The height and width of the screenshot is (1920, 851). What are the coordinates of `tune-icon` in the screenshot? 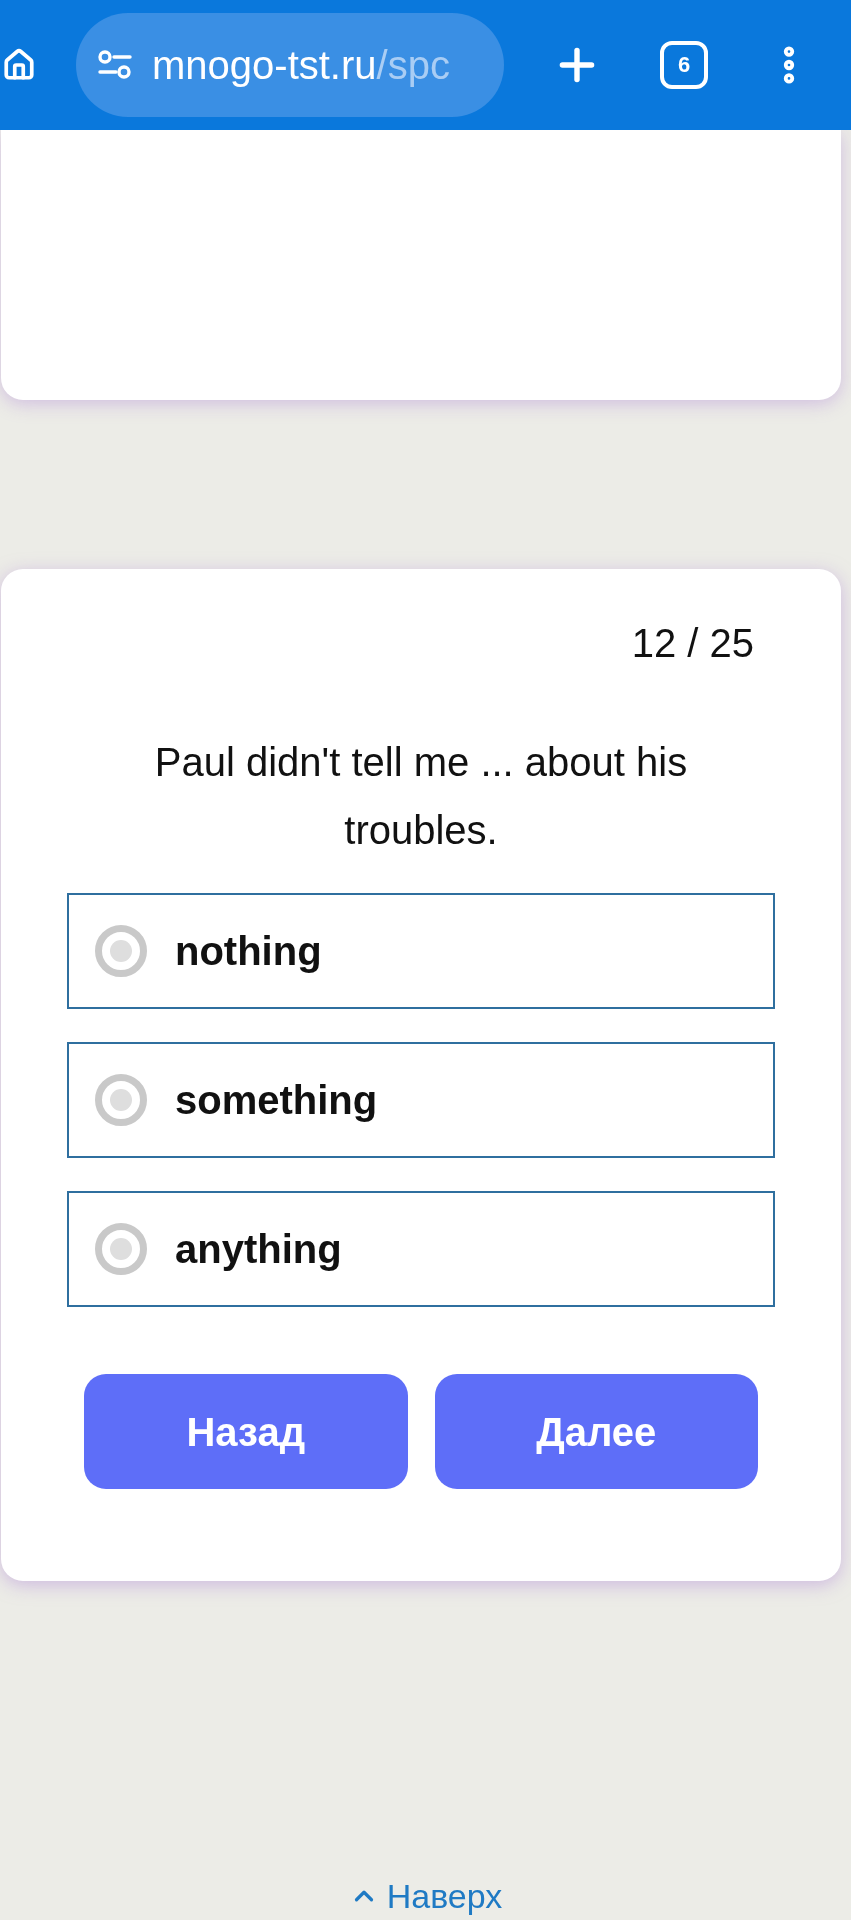 It's located at (115, 65).